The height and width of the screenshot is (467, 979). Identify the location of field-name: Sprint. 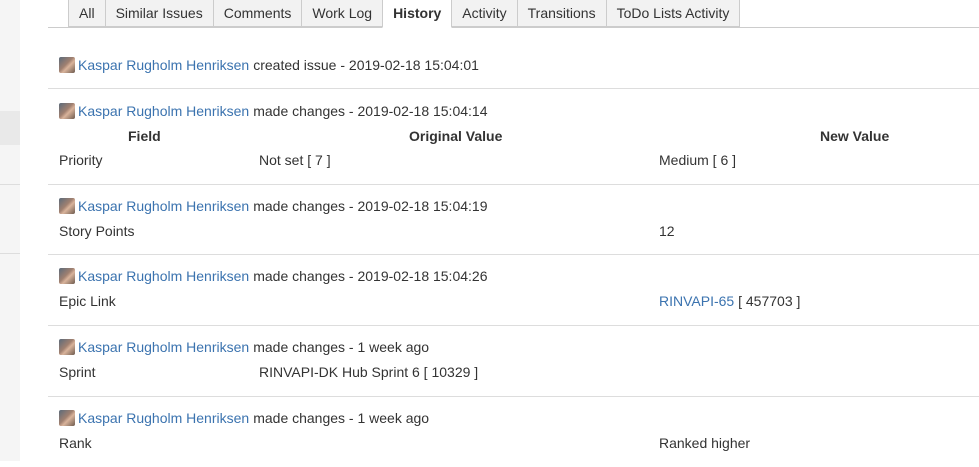
(77, 372).